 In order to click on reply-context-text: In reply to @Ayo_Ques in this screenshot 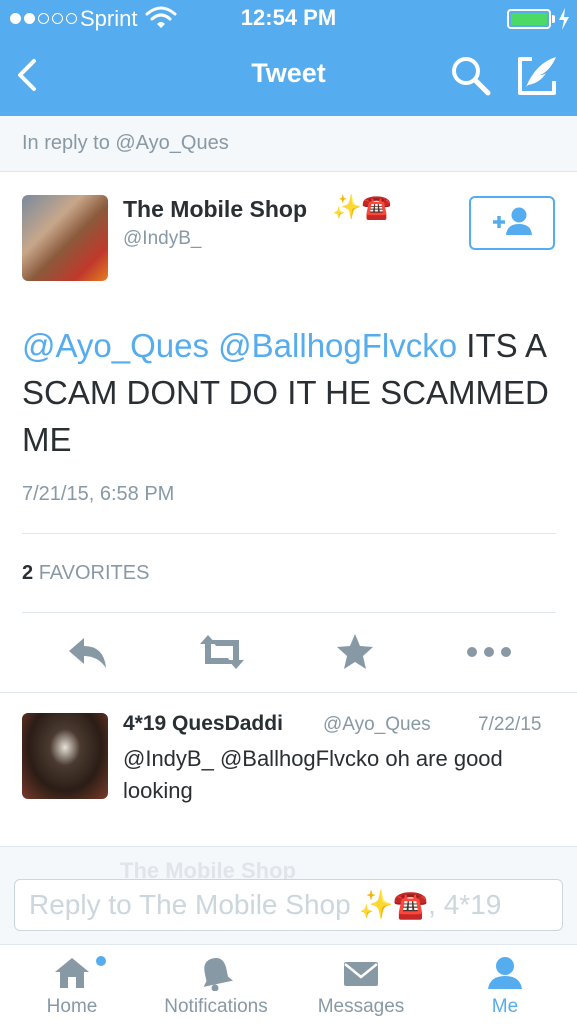, I will do `click(125, 143)`.